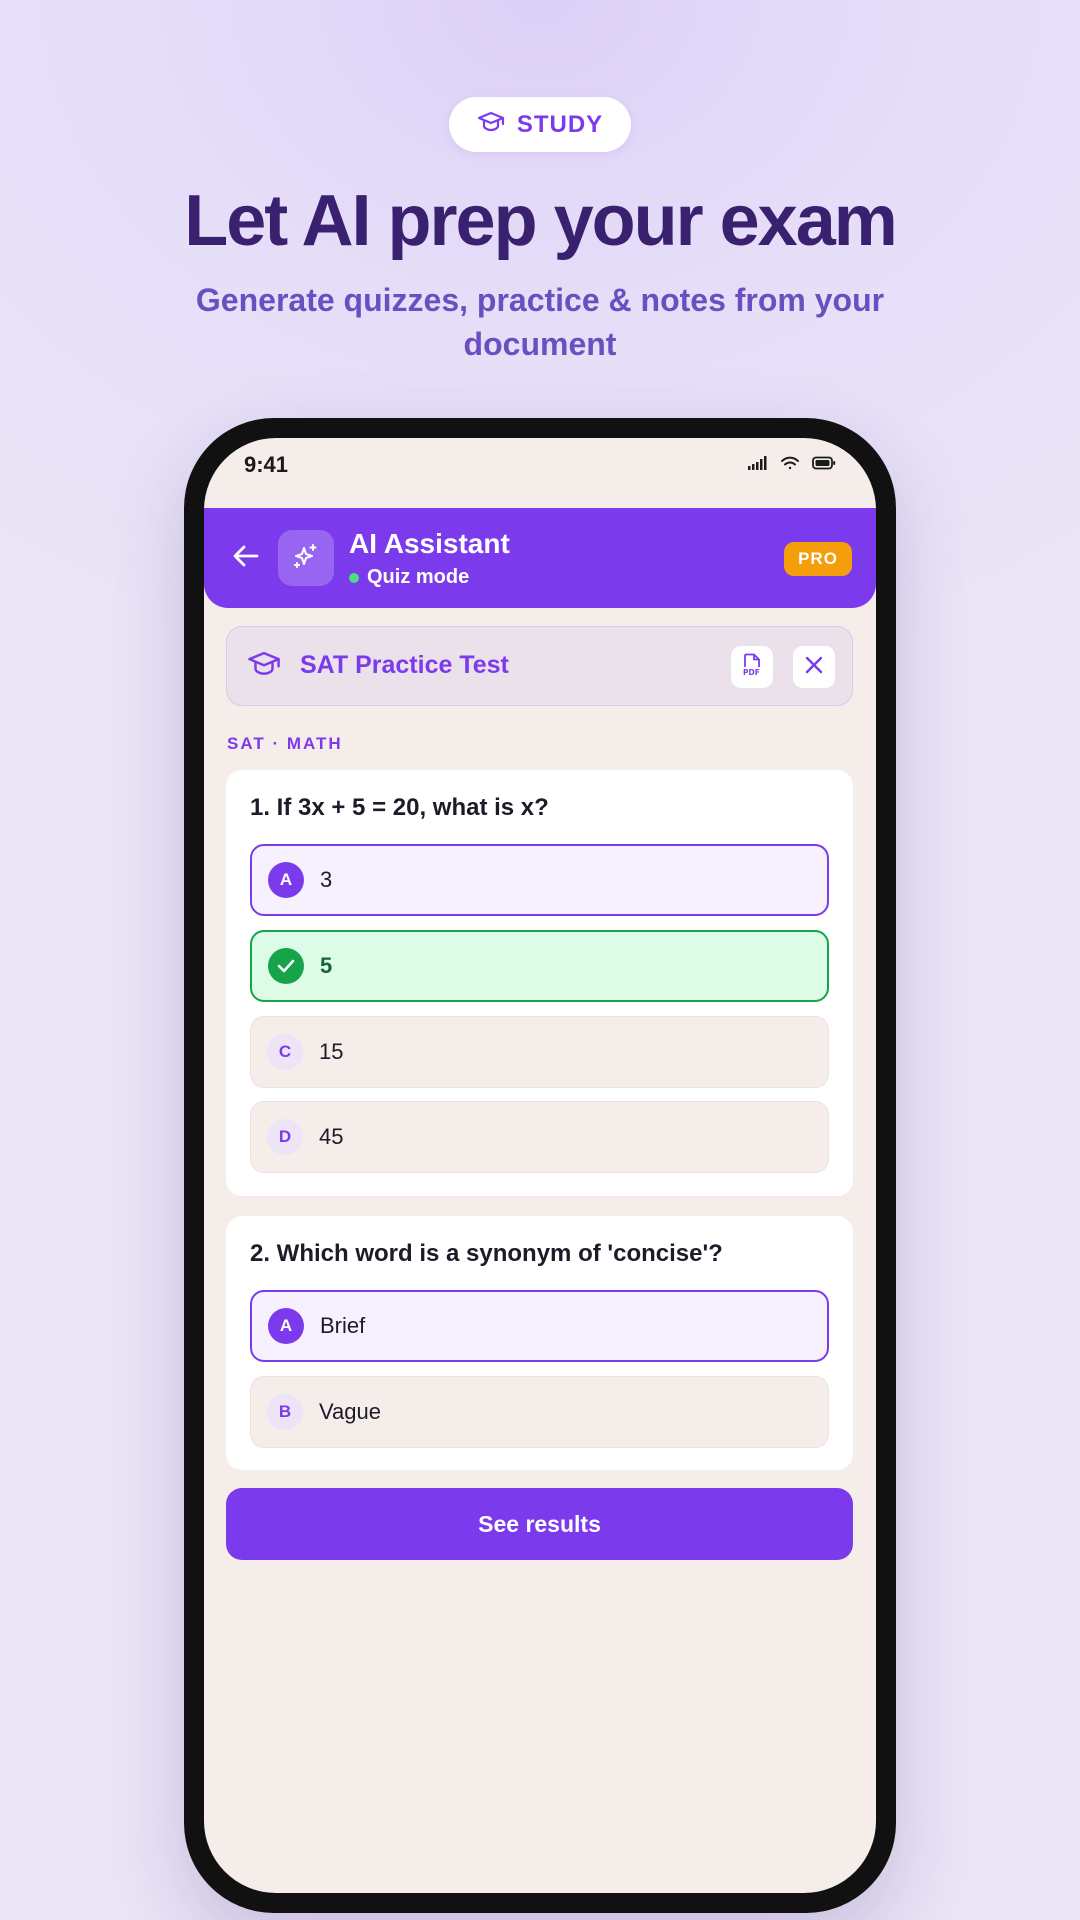 This screenshot has height=1920, width=1080. What do you see at coordinates (539, 666) in the screenshot?
I see `document-bar: SAT Practice Test PDF` at bounding box center [539, 666].